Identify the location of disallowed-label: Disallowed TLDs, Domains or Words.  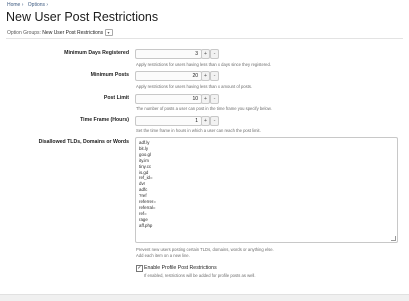
(83, 142).